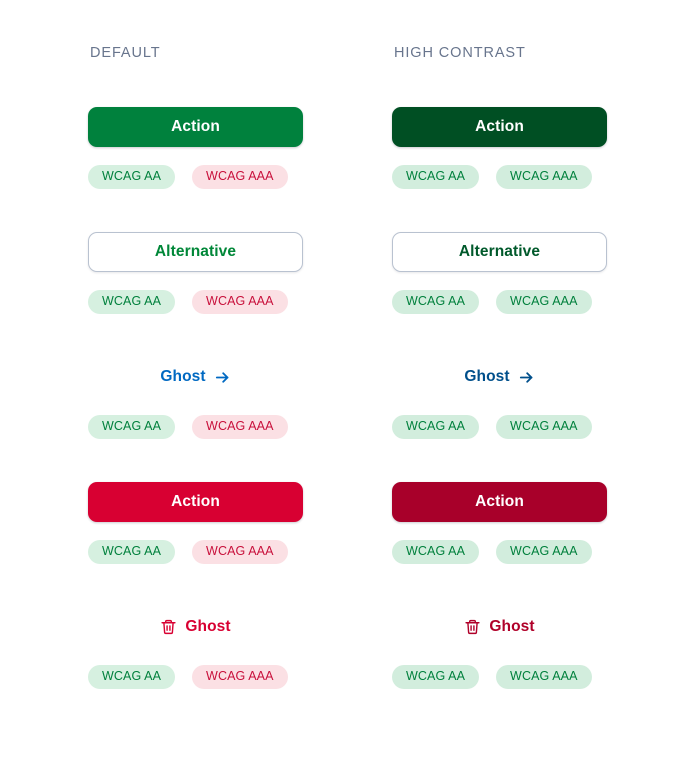  I want to click on column-header: DEFAULT, so click(125, 53).